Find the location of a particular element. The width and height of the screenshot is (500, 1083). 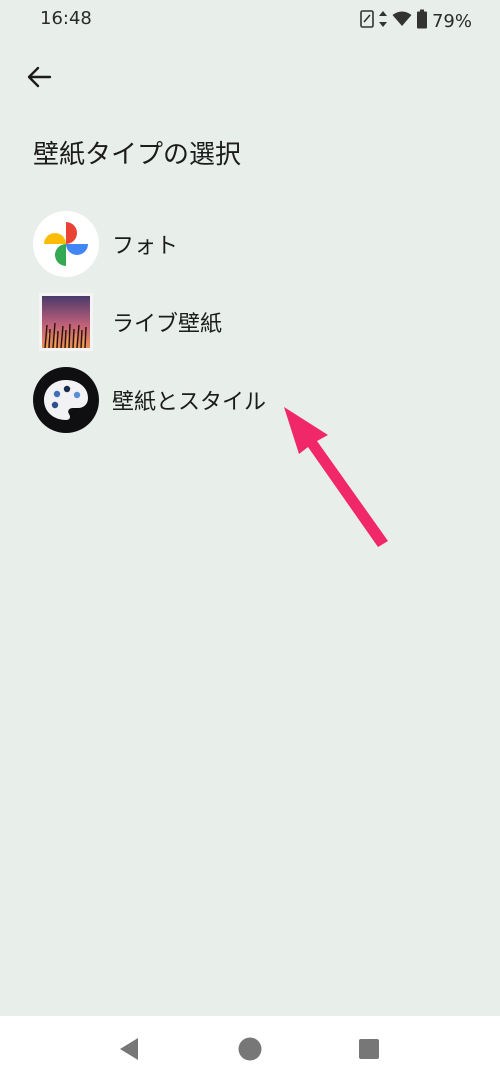

nav-recents-icon is located at coordinates (369, 1051).